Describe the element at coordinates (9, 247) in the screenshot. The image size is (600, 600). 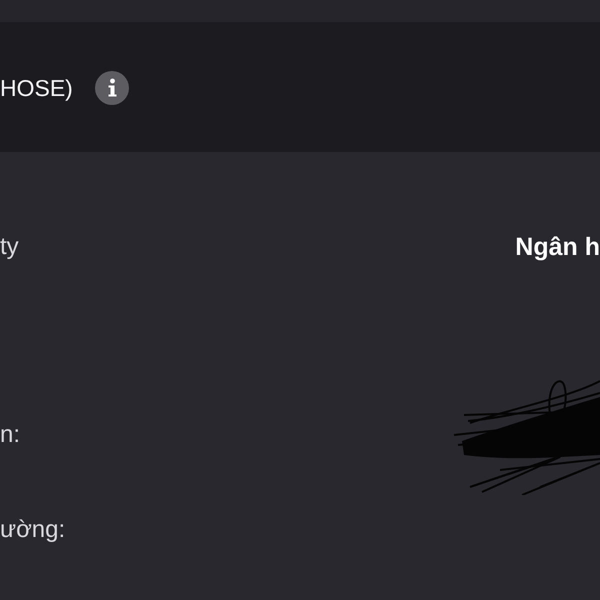
I see `field-label: ty` at that location.